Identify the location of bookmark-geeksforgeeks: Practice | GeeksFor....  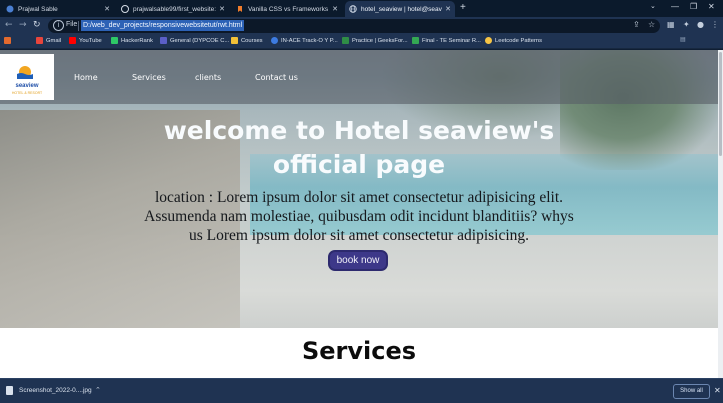
(375, 40).